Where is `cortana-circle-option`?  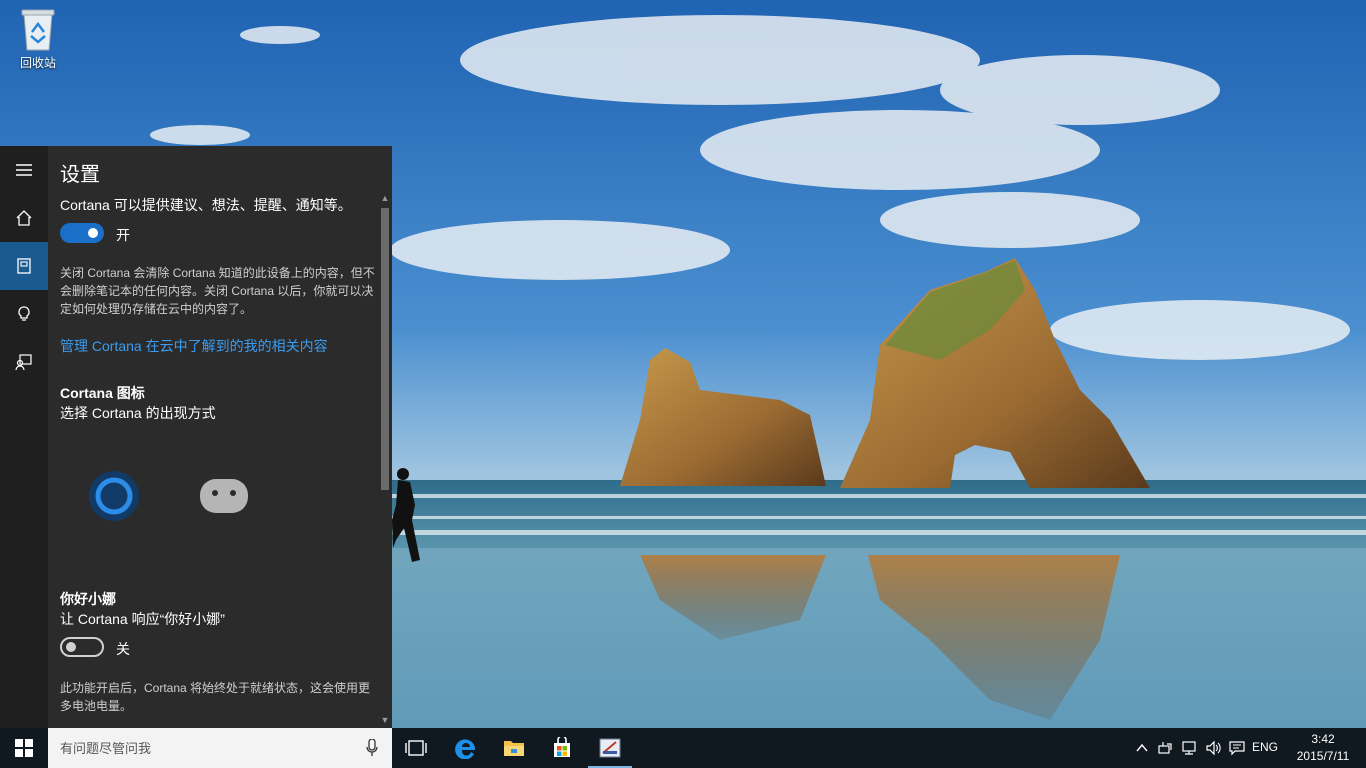
cortana-circle-option is located at coordinates (114, 496).